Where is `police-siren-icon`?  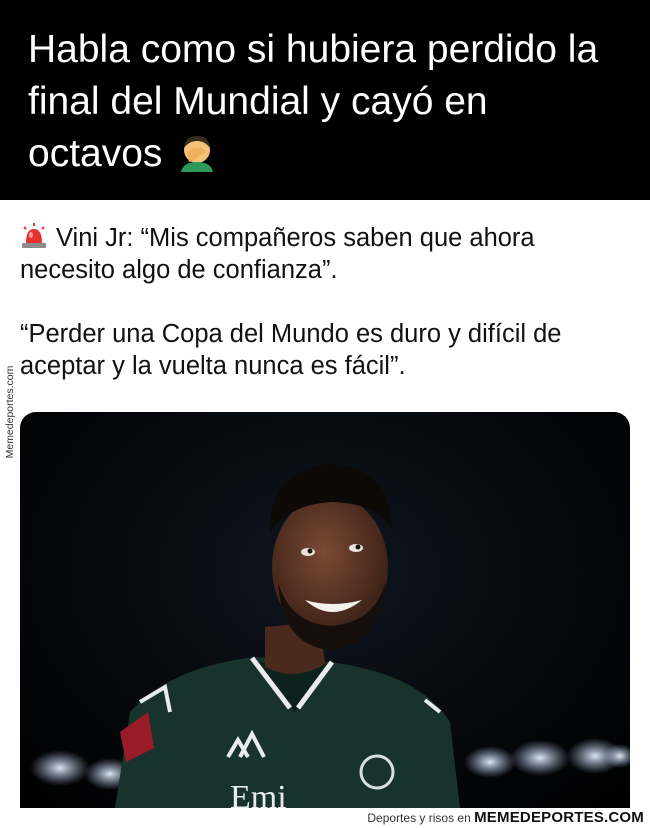 police-siren-icon is located at coordinates (34, 236).